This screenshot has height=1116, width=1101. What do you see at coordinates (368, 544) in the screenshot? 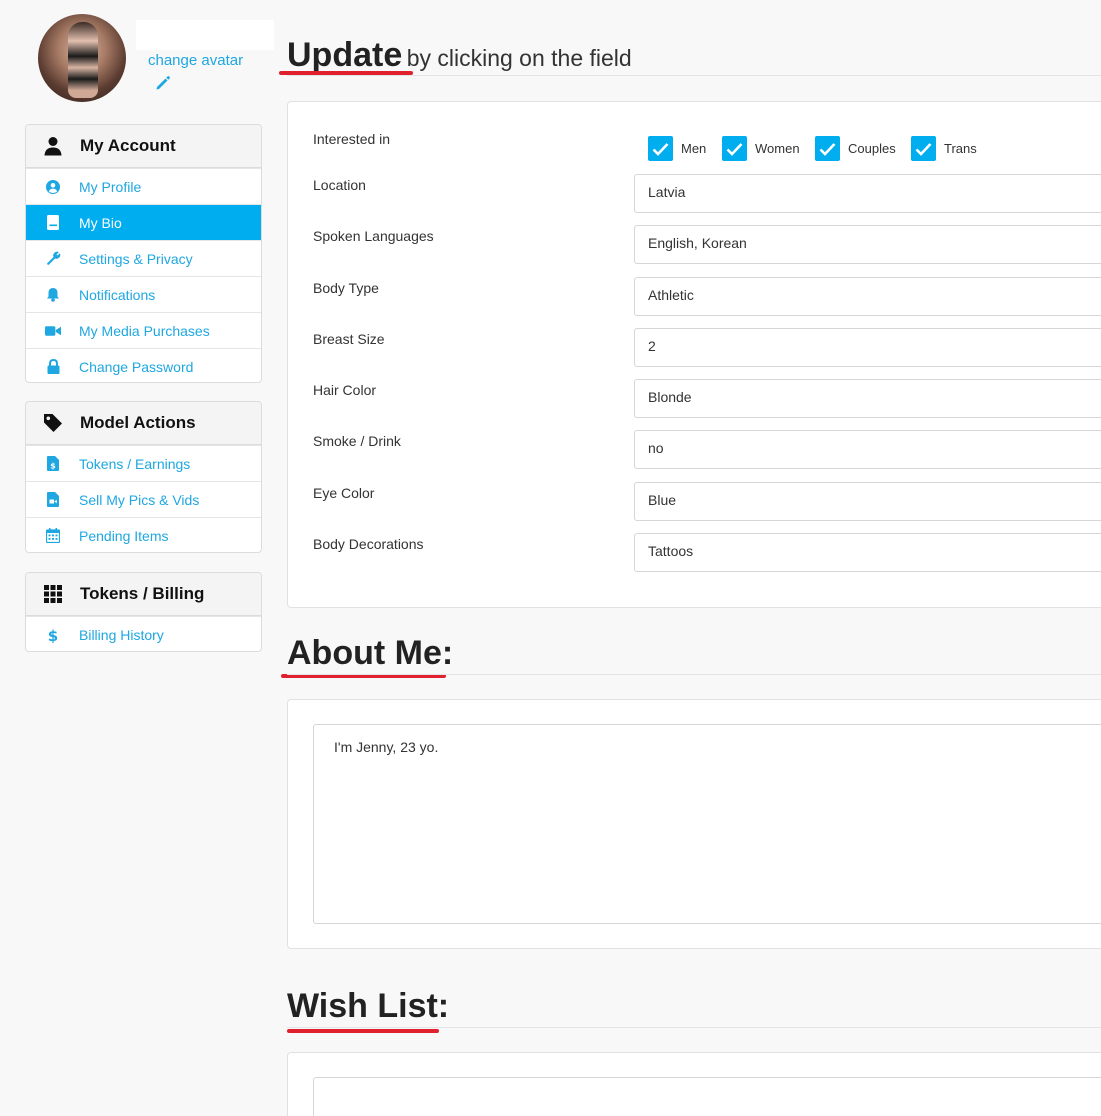
I see `body-decorations-label: Body Decorations` at bounding box center [368, 544].